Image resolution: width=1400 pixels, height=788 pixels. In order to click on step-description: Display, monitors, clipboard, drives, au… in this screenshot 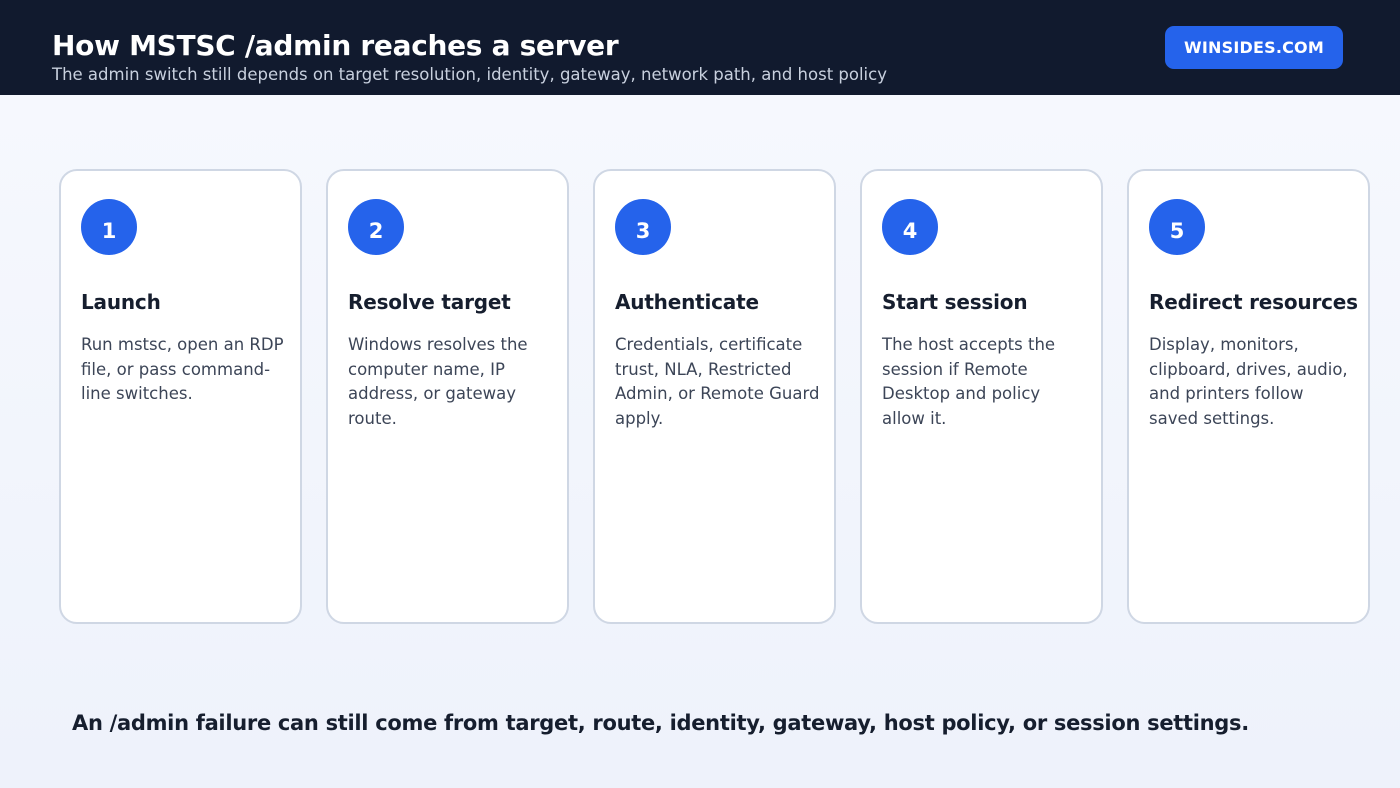, I will do `click(1248, 381)`.